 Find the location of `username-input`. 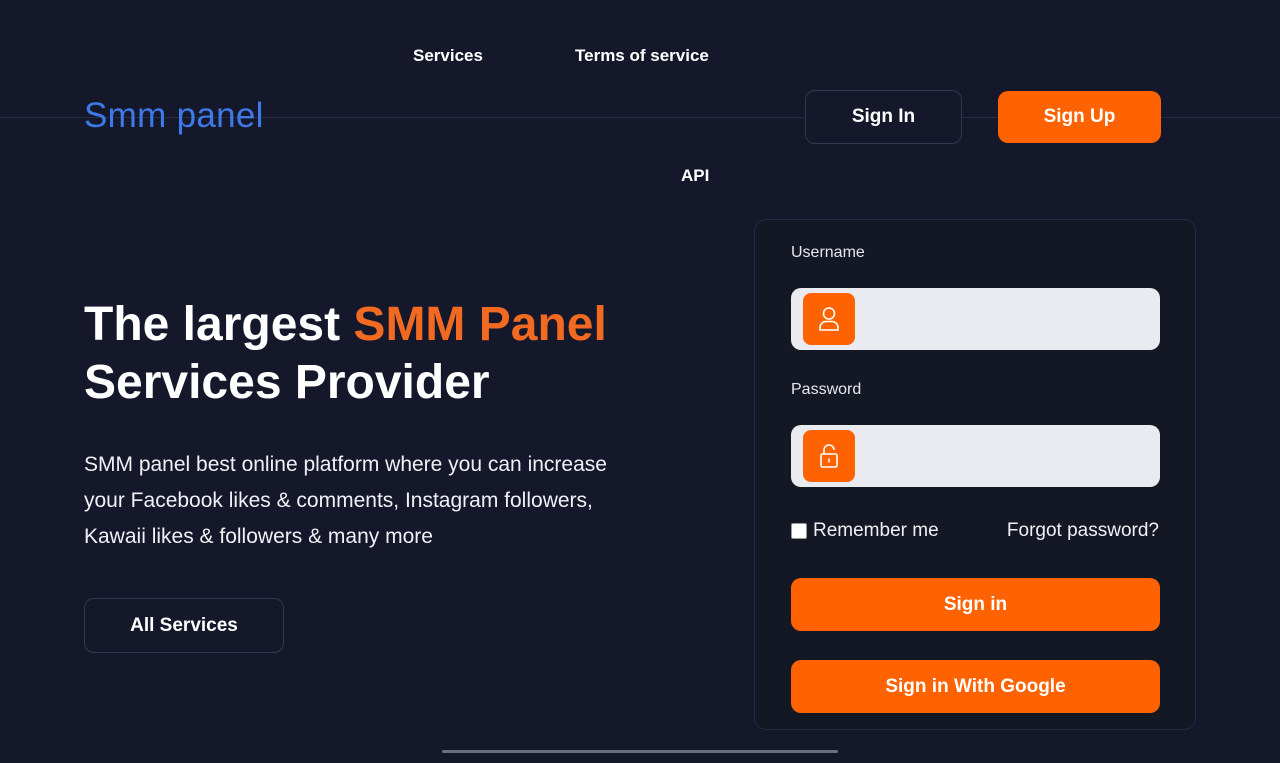

username-input is located at coordinates (1009, 320).